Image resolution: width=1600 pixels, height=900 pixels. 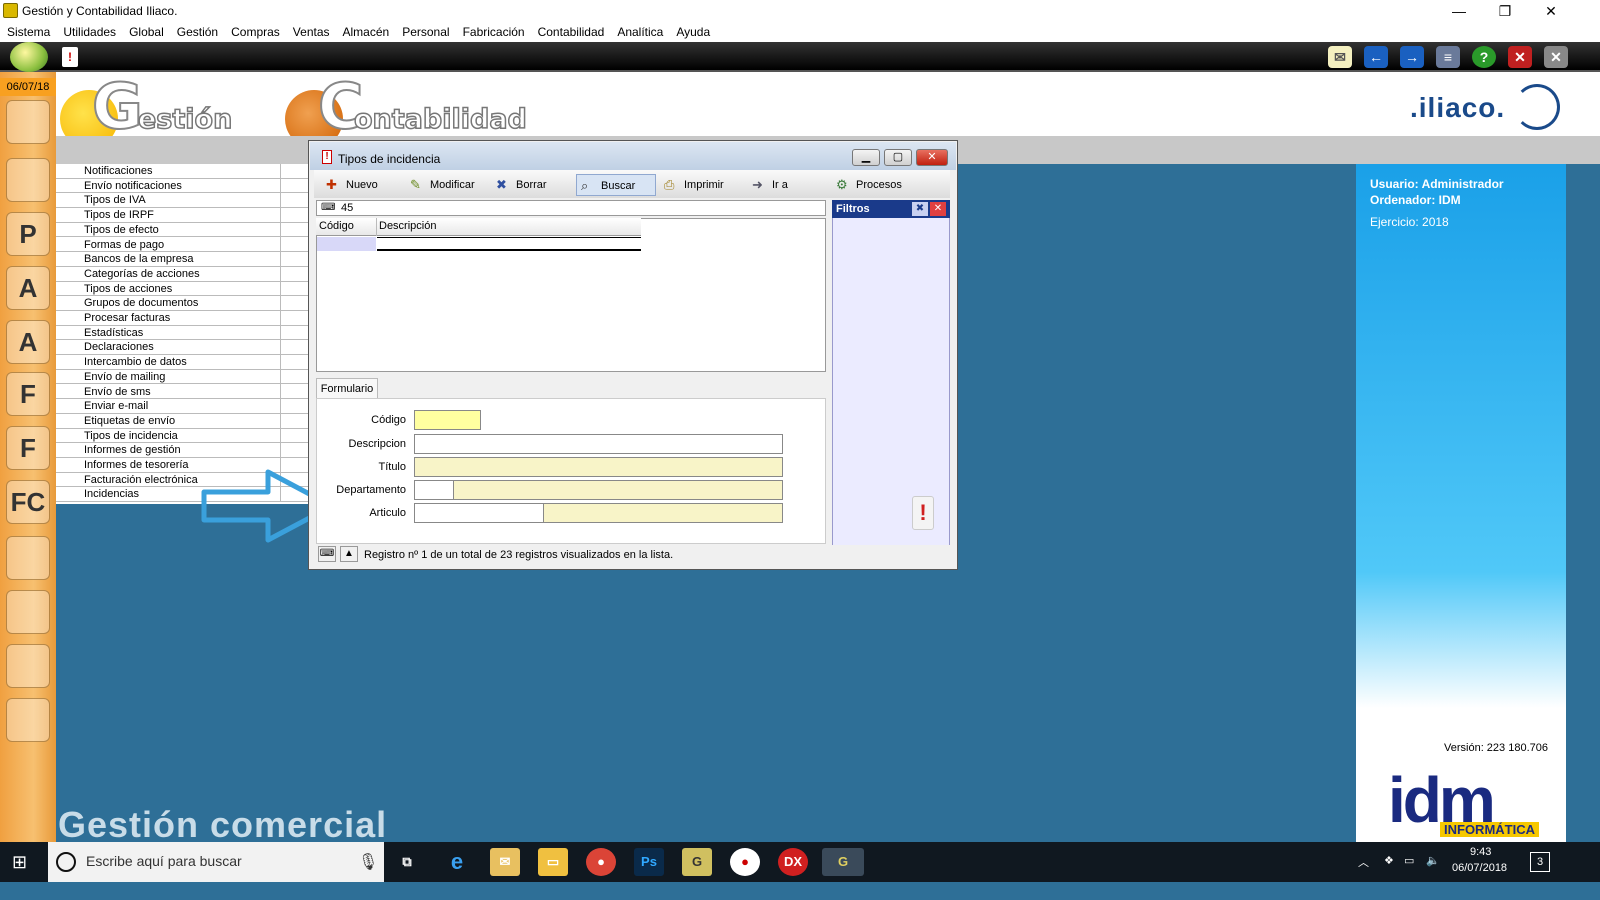 I want to click on menu-personal: Personal, so click(x=425, y=30).